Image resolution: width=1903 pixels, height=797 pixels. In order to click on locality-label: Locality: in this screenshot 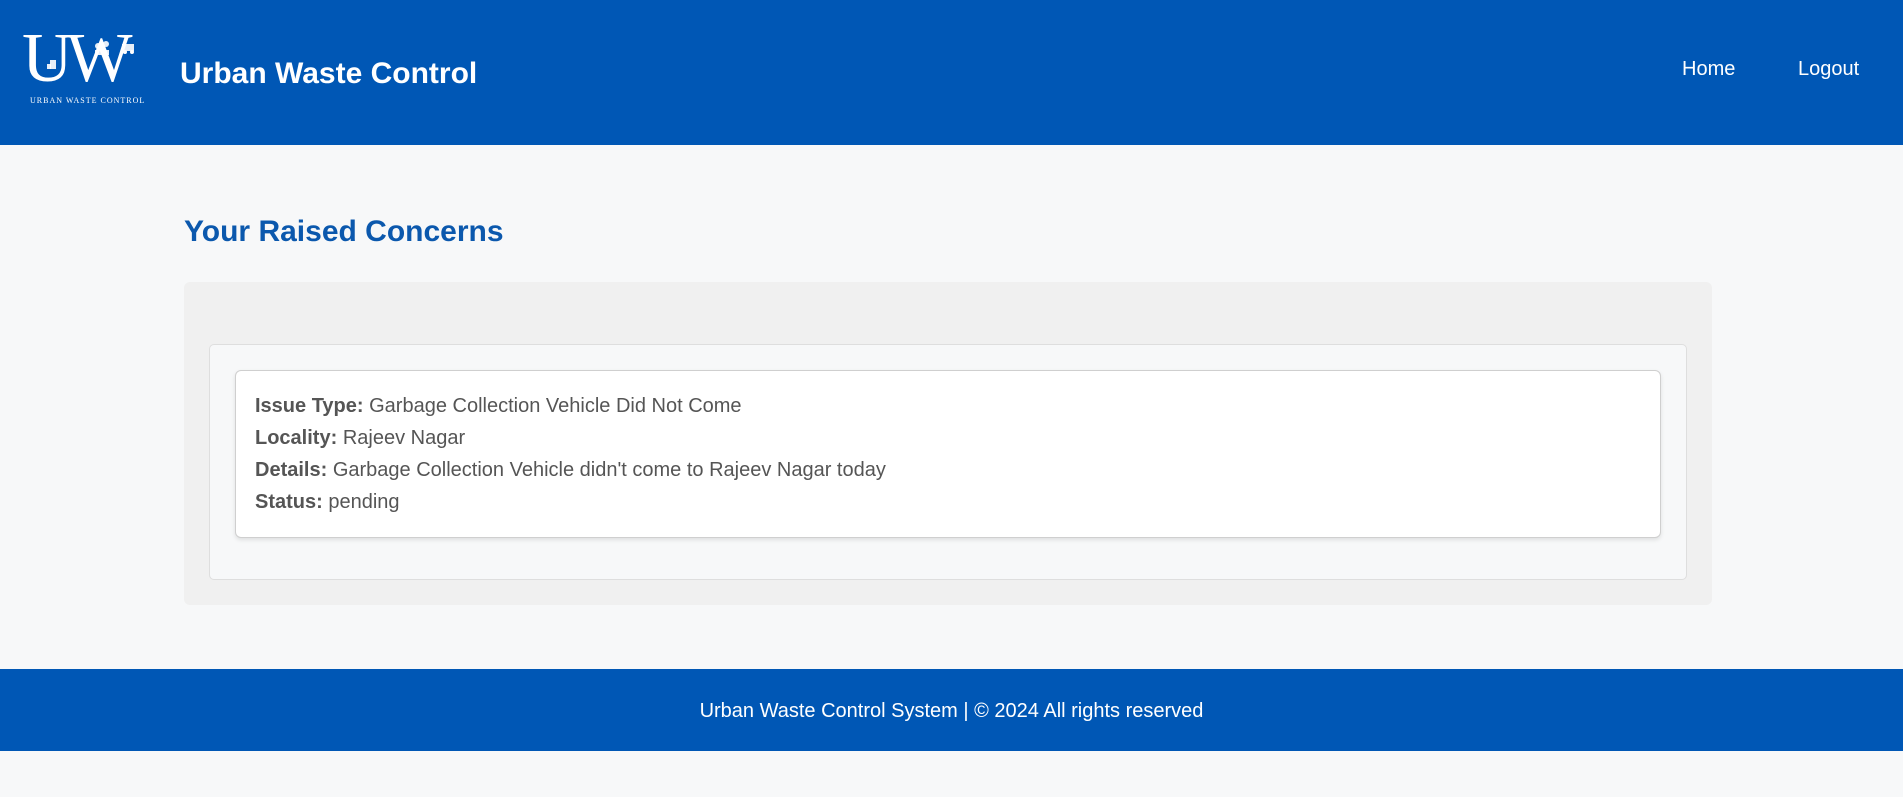, I will do `click(296, 438)`.